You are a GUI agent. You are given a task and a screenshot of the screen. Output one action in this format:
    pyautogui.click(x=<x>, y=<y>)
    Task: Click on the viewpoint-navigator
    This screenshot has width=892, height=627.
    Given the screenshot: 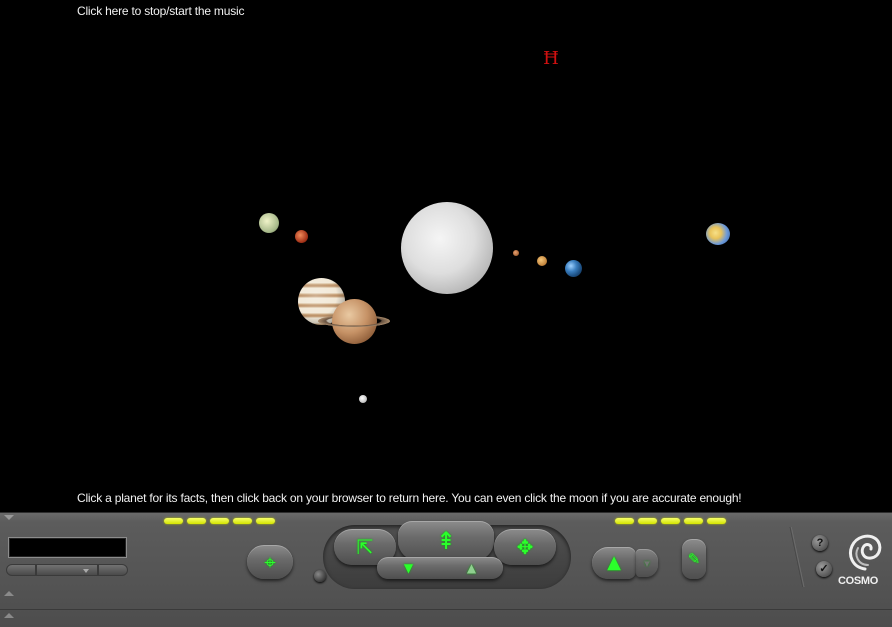 What is the action you would take?
    pyautogui.click(x=67, y=570)
    